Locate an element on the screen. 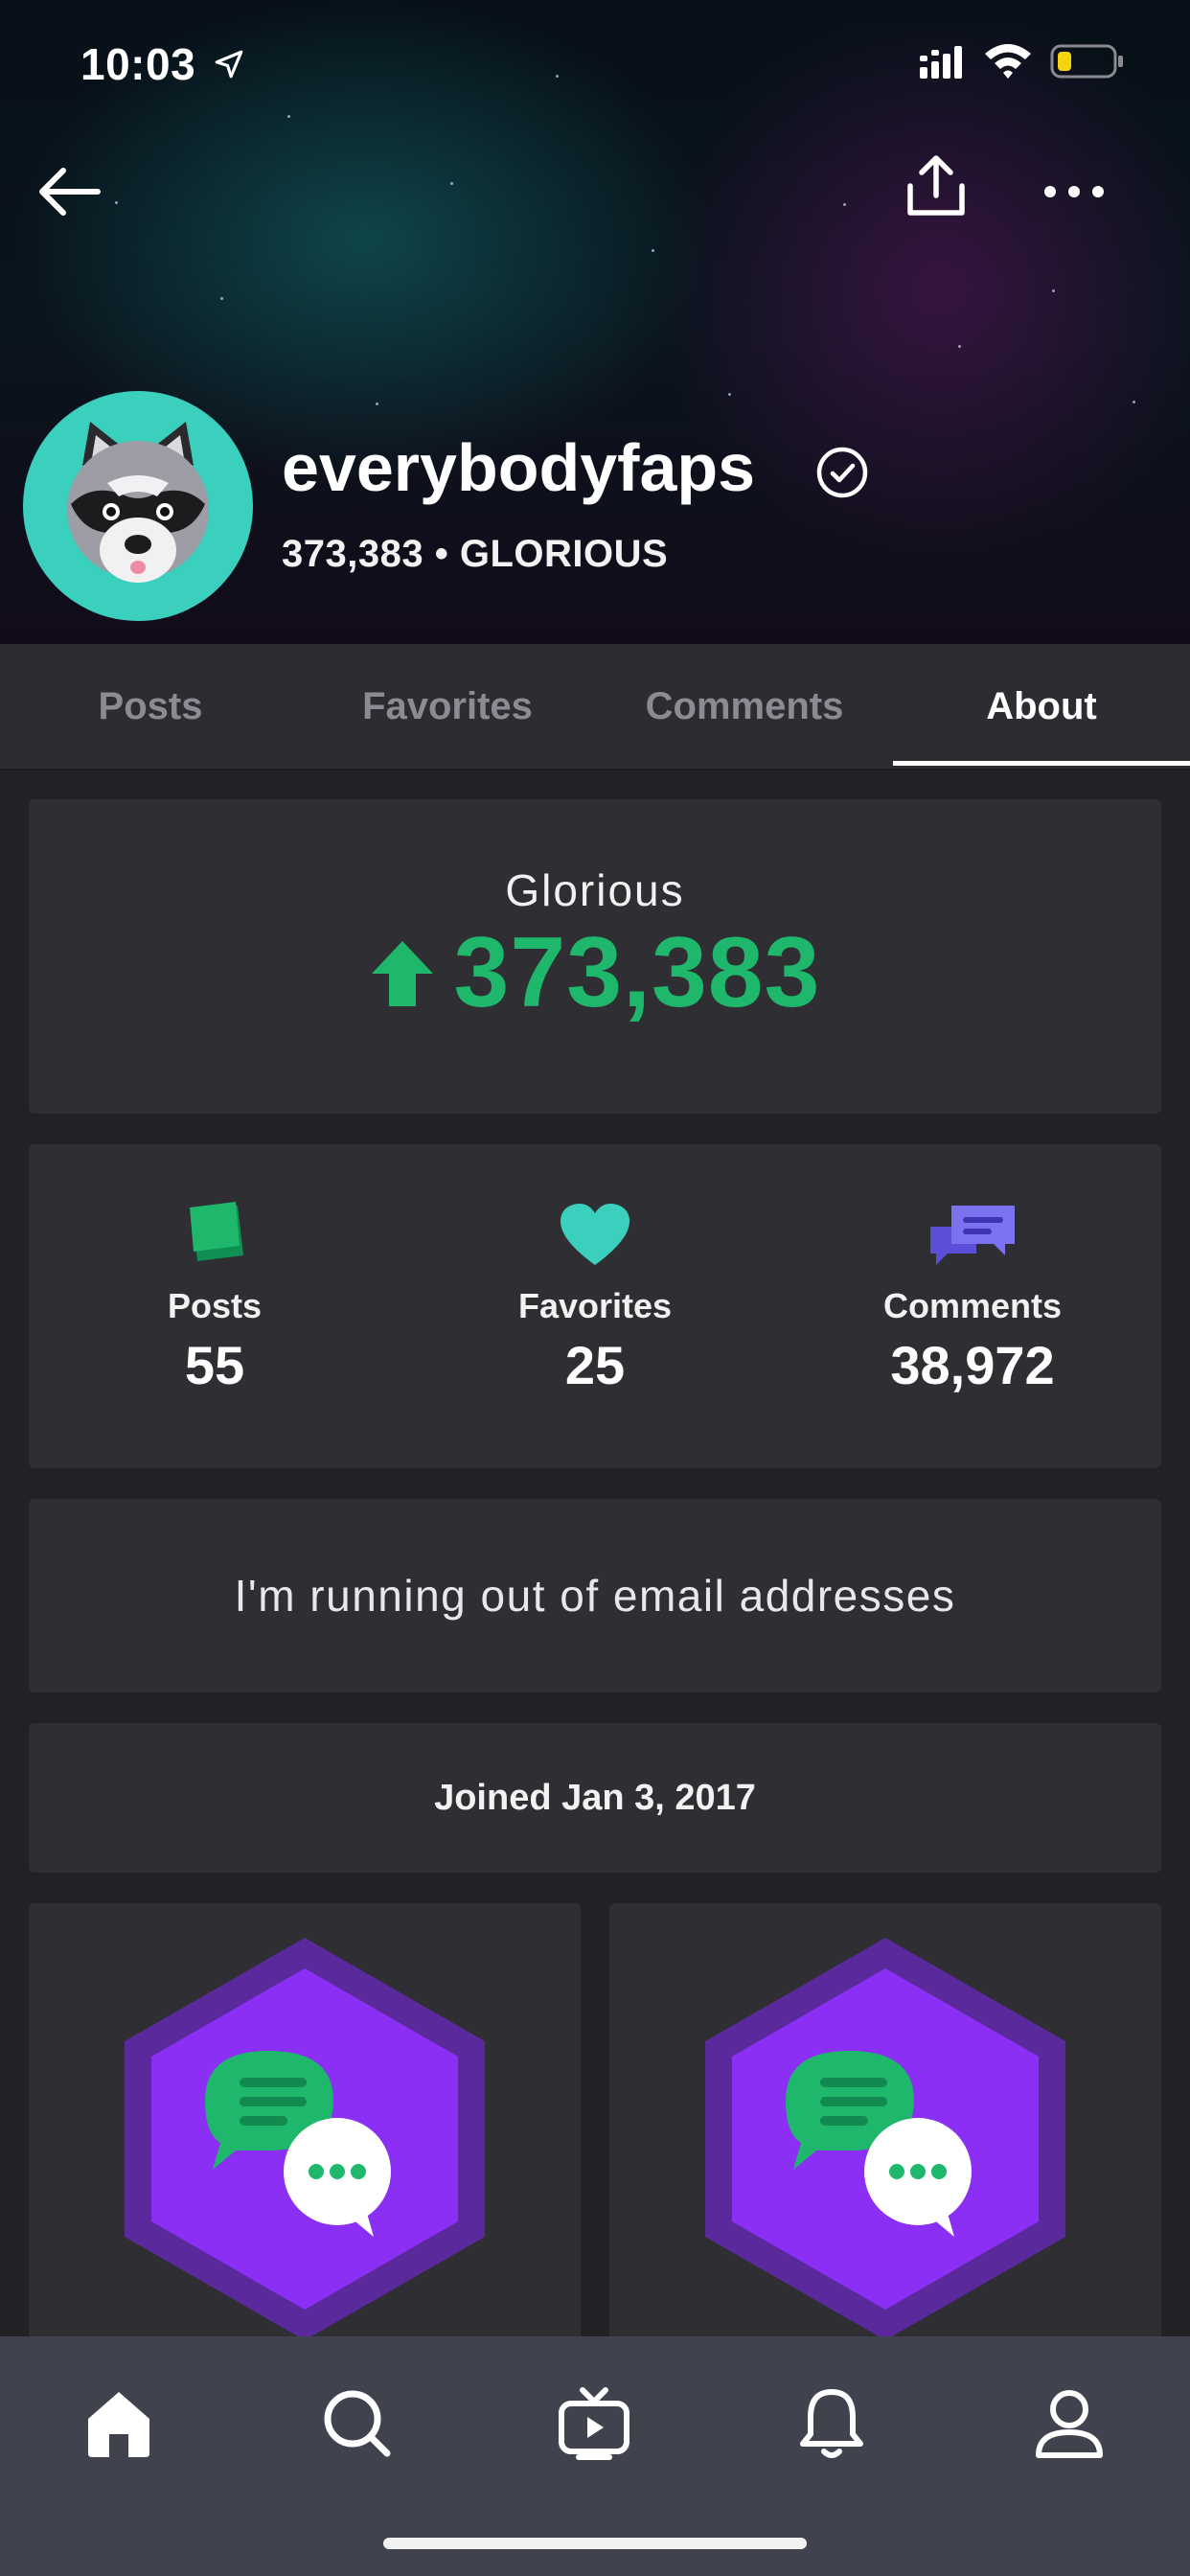 The width and height of the screenshot is (1190, 2576). posts-icon is located at coordinates (217, 1231).